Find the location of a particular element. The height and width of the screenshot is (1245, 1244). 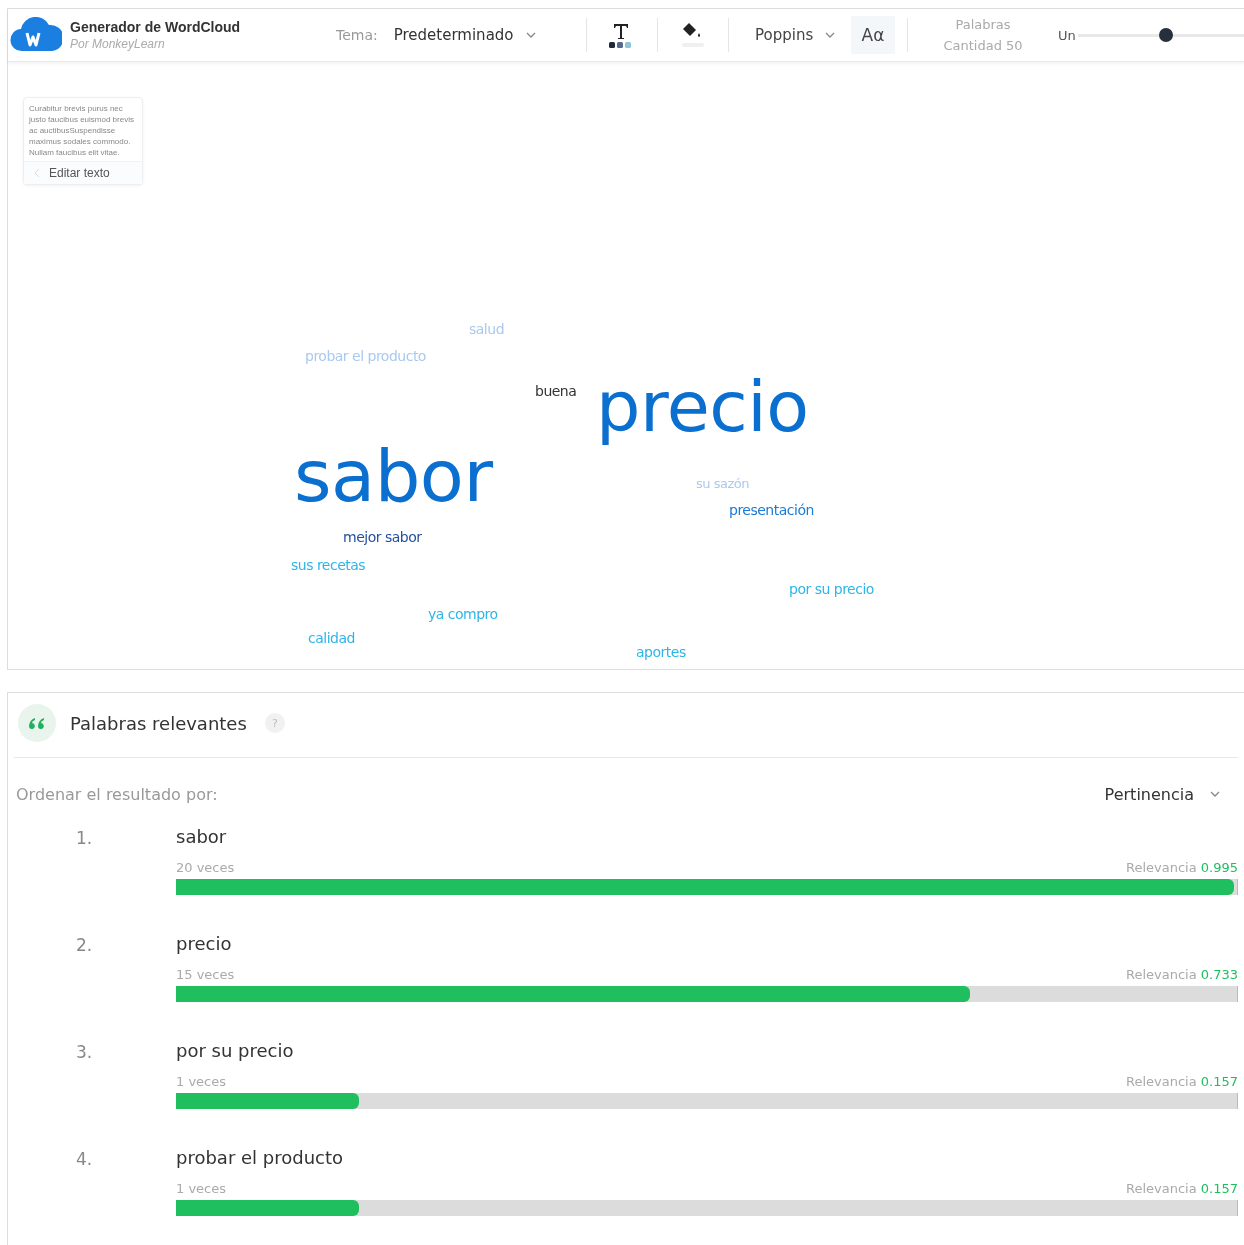

sort-label: Ordenar el resultado por: is located at coordinates (117, 794).